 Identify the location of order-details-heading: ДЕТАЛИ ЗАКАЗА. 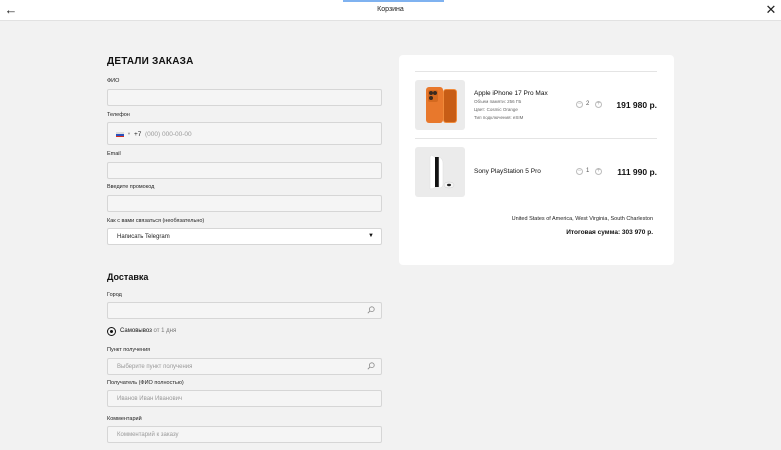
(150, 61).